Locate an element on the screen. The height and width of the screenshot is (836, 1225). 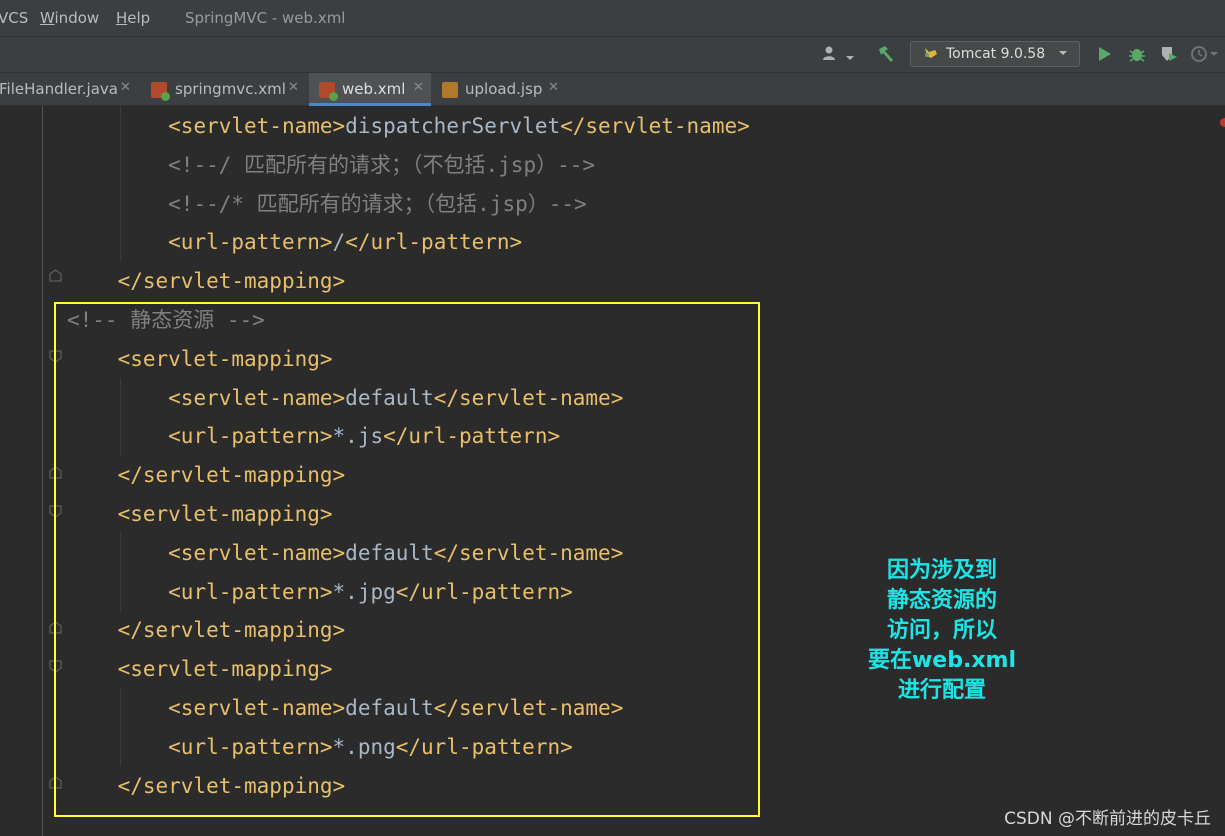
tab-label: springmvc.xml is located at coordinates (230, 89).